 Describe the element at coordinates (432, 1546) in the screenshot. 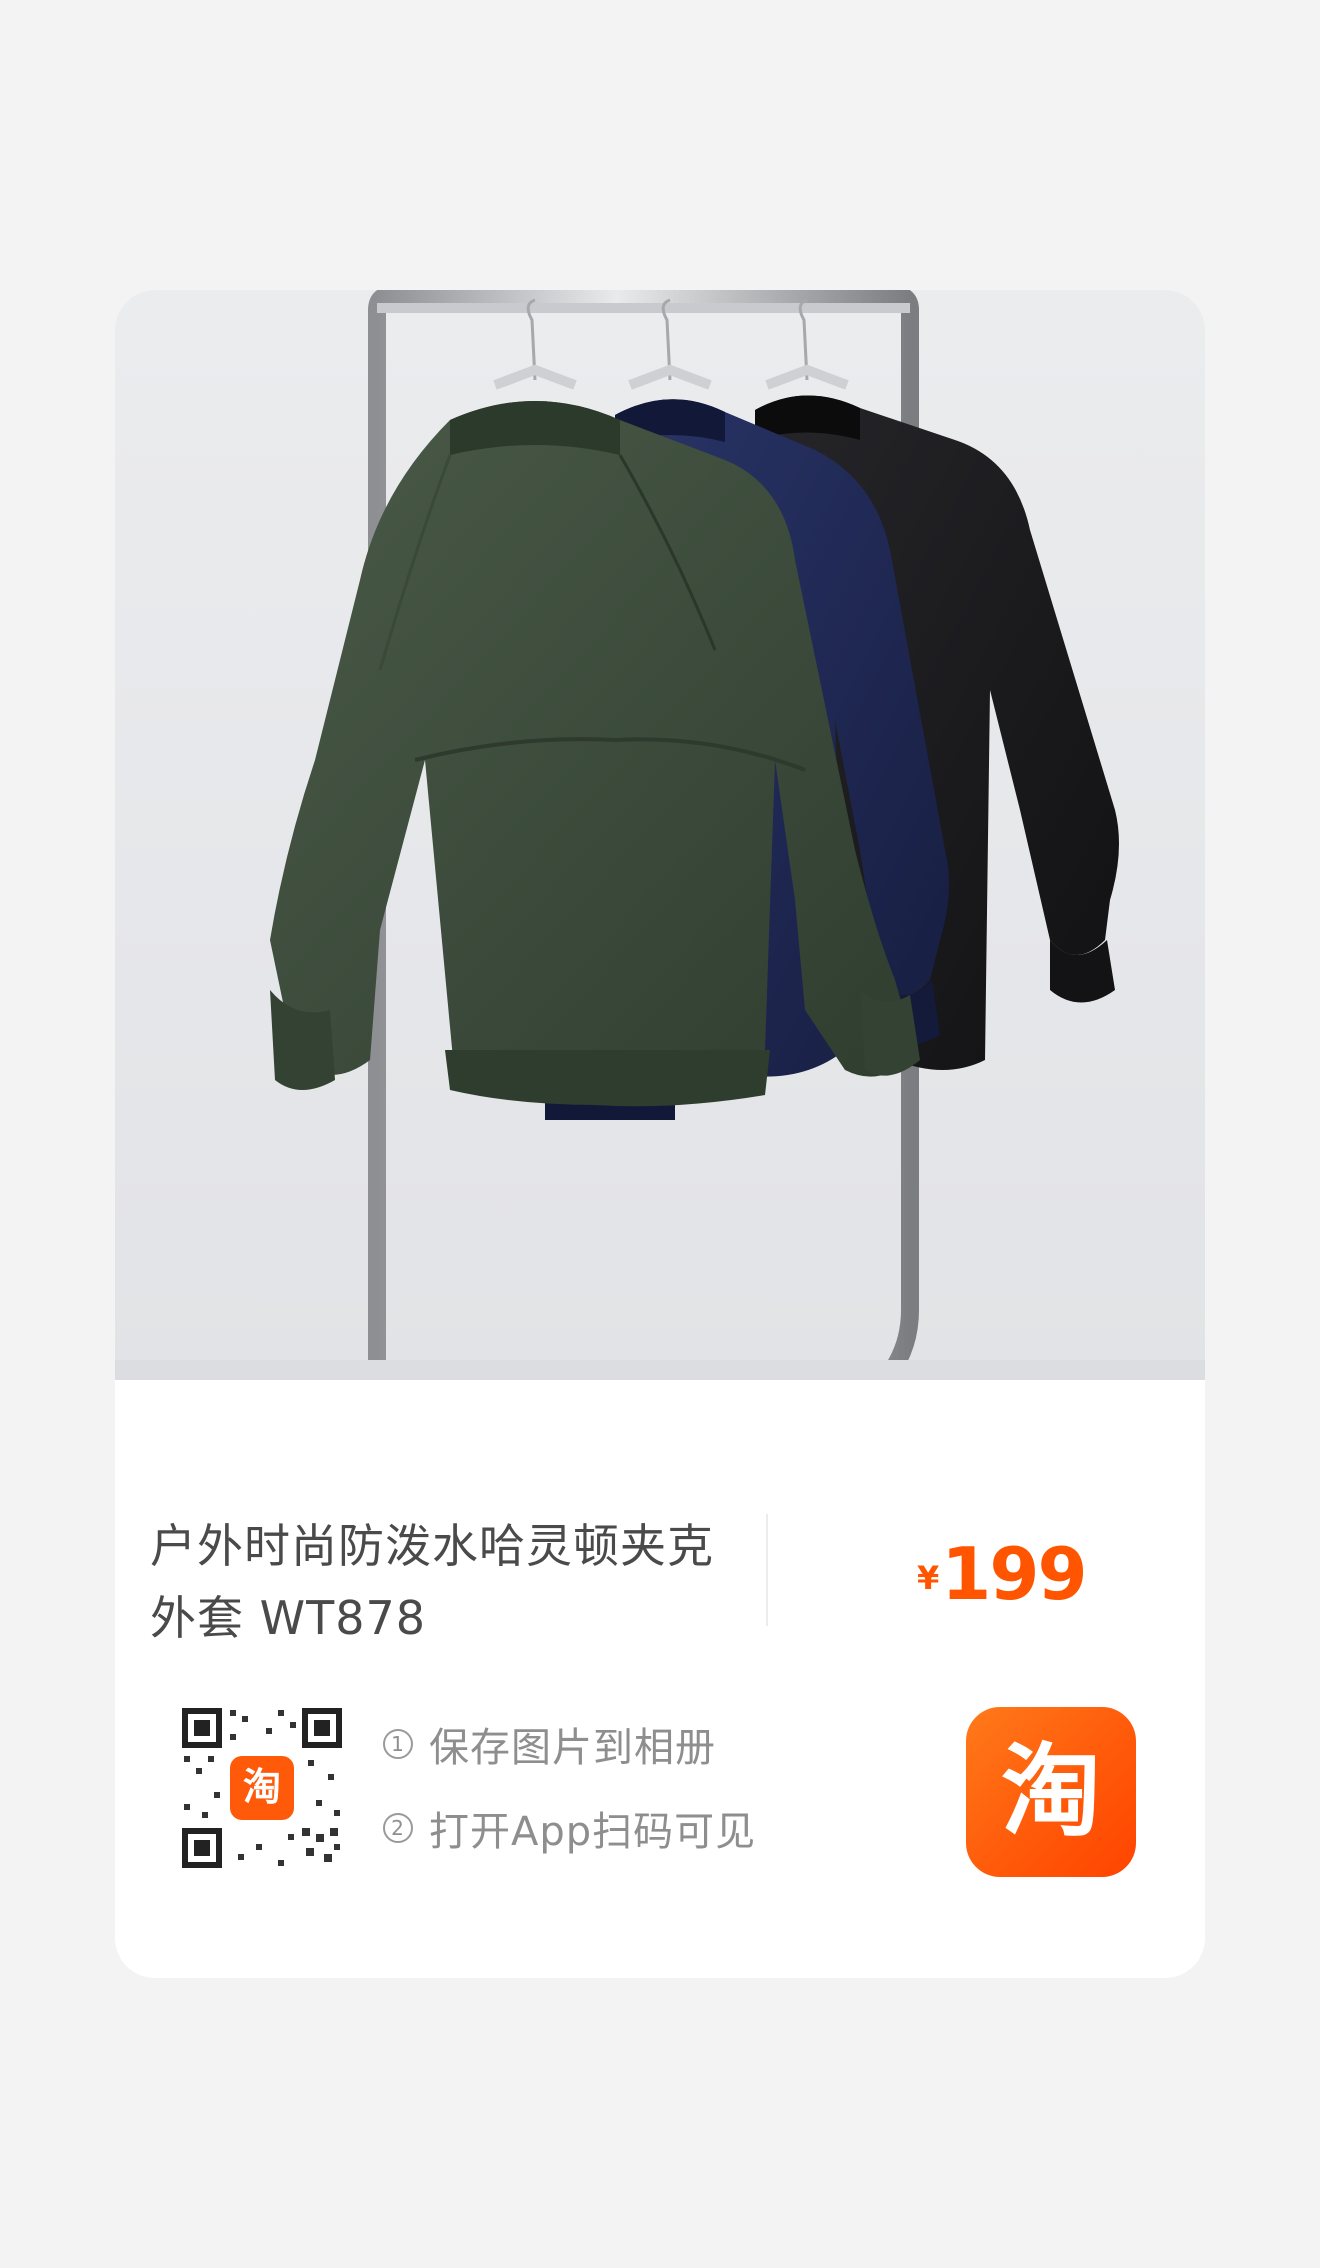

I see `product-title-line1: 户外时尚防泼水哈灵顿夹克` at that location.